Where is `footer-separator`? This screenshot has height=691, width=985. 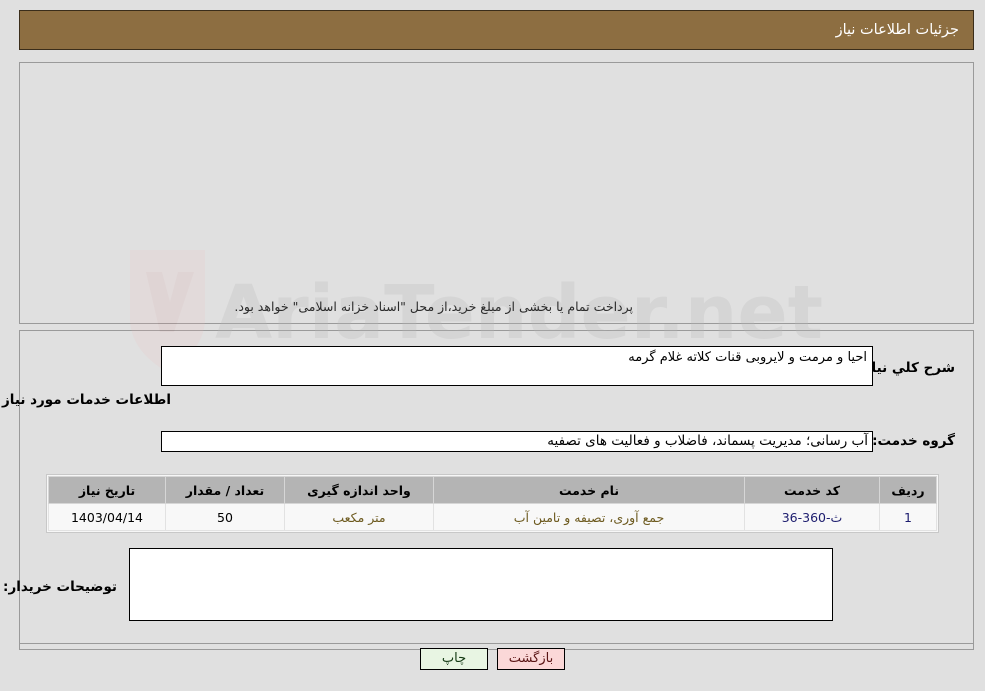 footer-separator is located at coordinates (496, 643).